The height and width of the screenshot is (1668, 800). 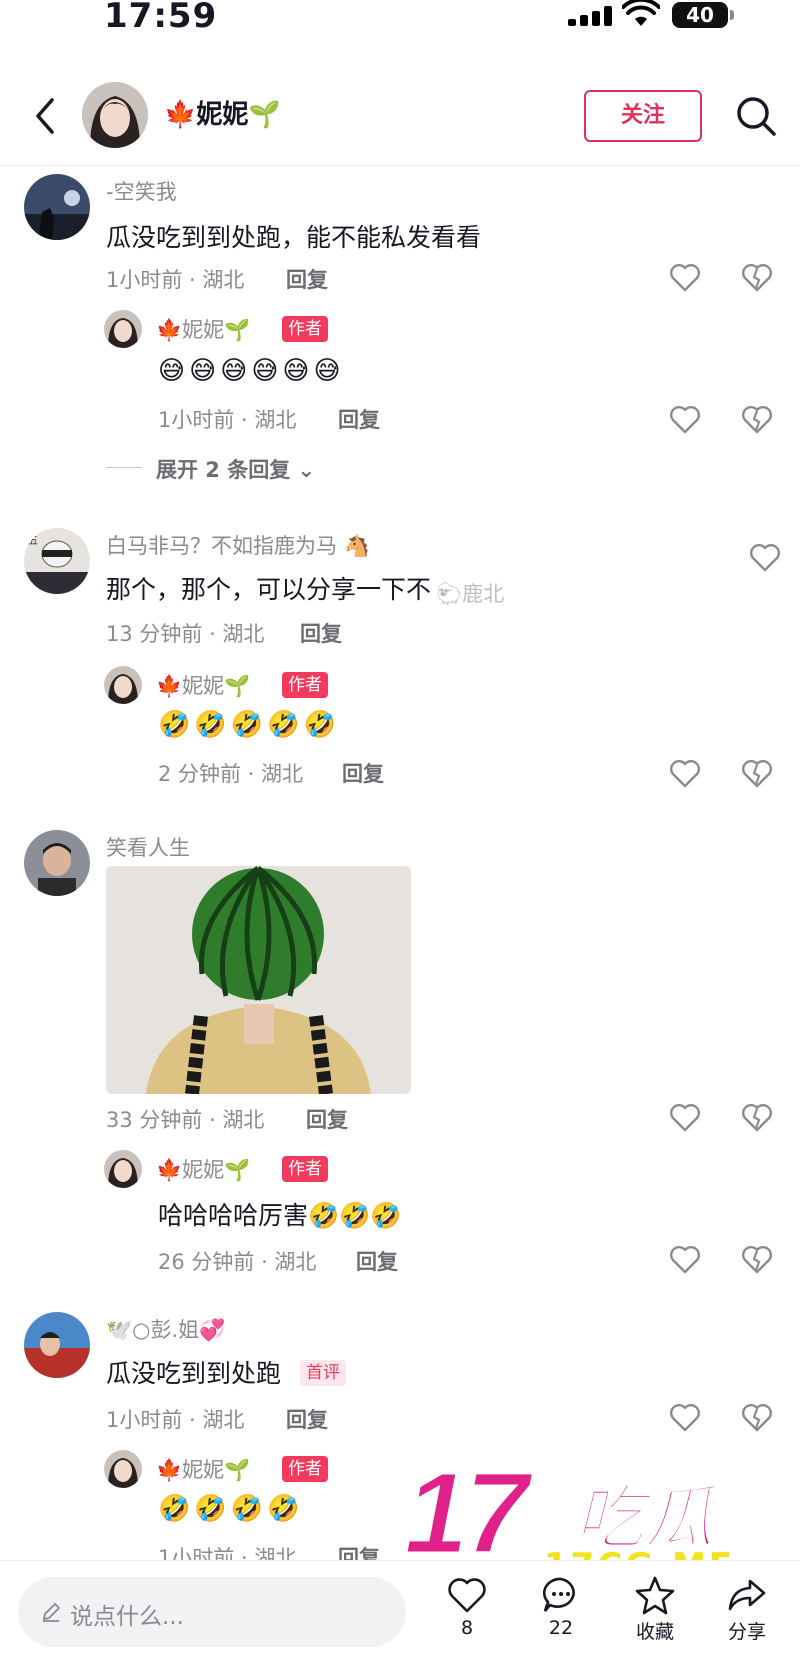 I want to click on bottom-bar: 说点什么... 8 22 收藏 分享, so click(x=400, y=1614).